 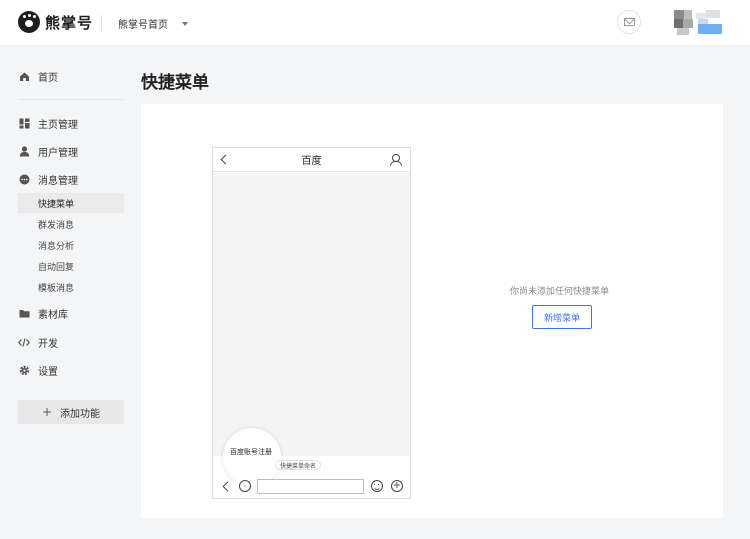 I want to click on phone-input-bar: ◦ +, so click(x=311, y=486).